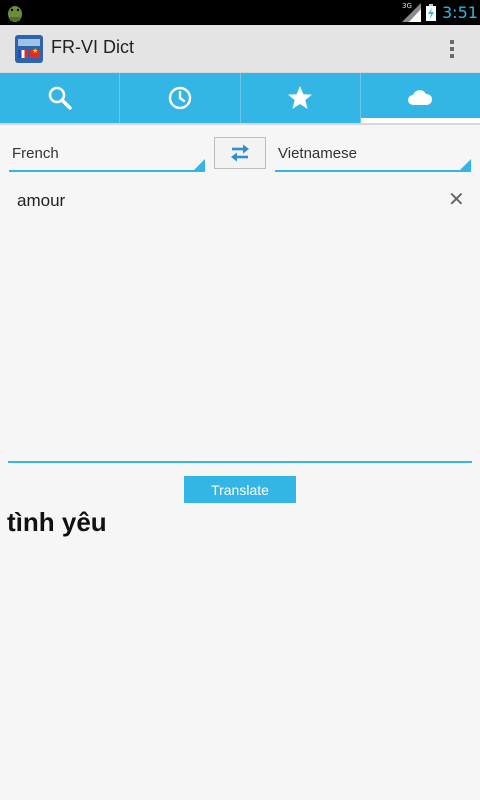 This screenshot has width=480, height=800. I want to click on app-logo-strip, so click(29, 42).